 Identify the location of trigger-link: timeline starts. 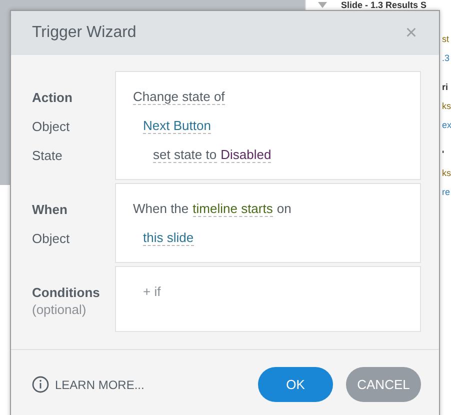
(232, 208).